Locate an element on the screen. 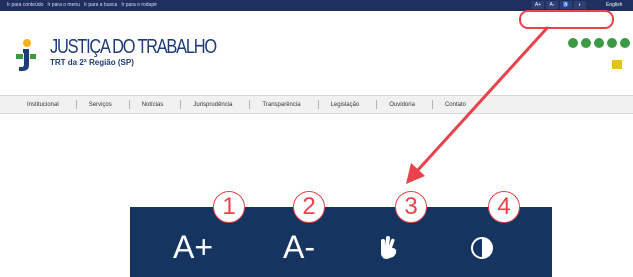 This screenshot has width=633, height=277. nav-item-institucional: Institucional is located at coordinates (43, 105).